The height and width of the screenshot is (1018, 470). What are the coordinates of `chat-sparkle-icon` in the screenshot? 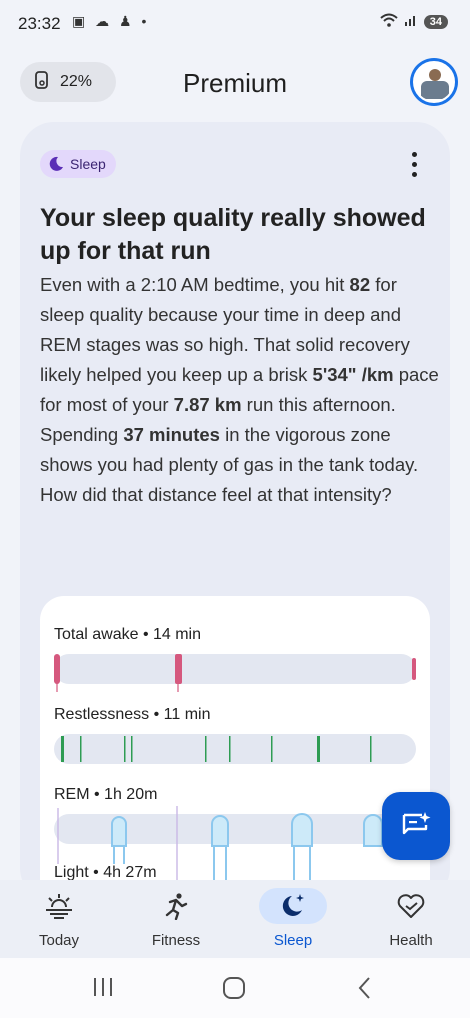 It's located at (416, 823).